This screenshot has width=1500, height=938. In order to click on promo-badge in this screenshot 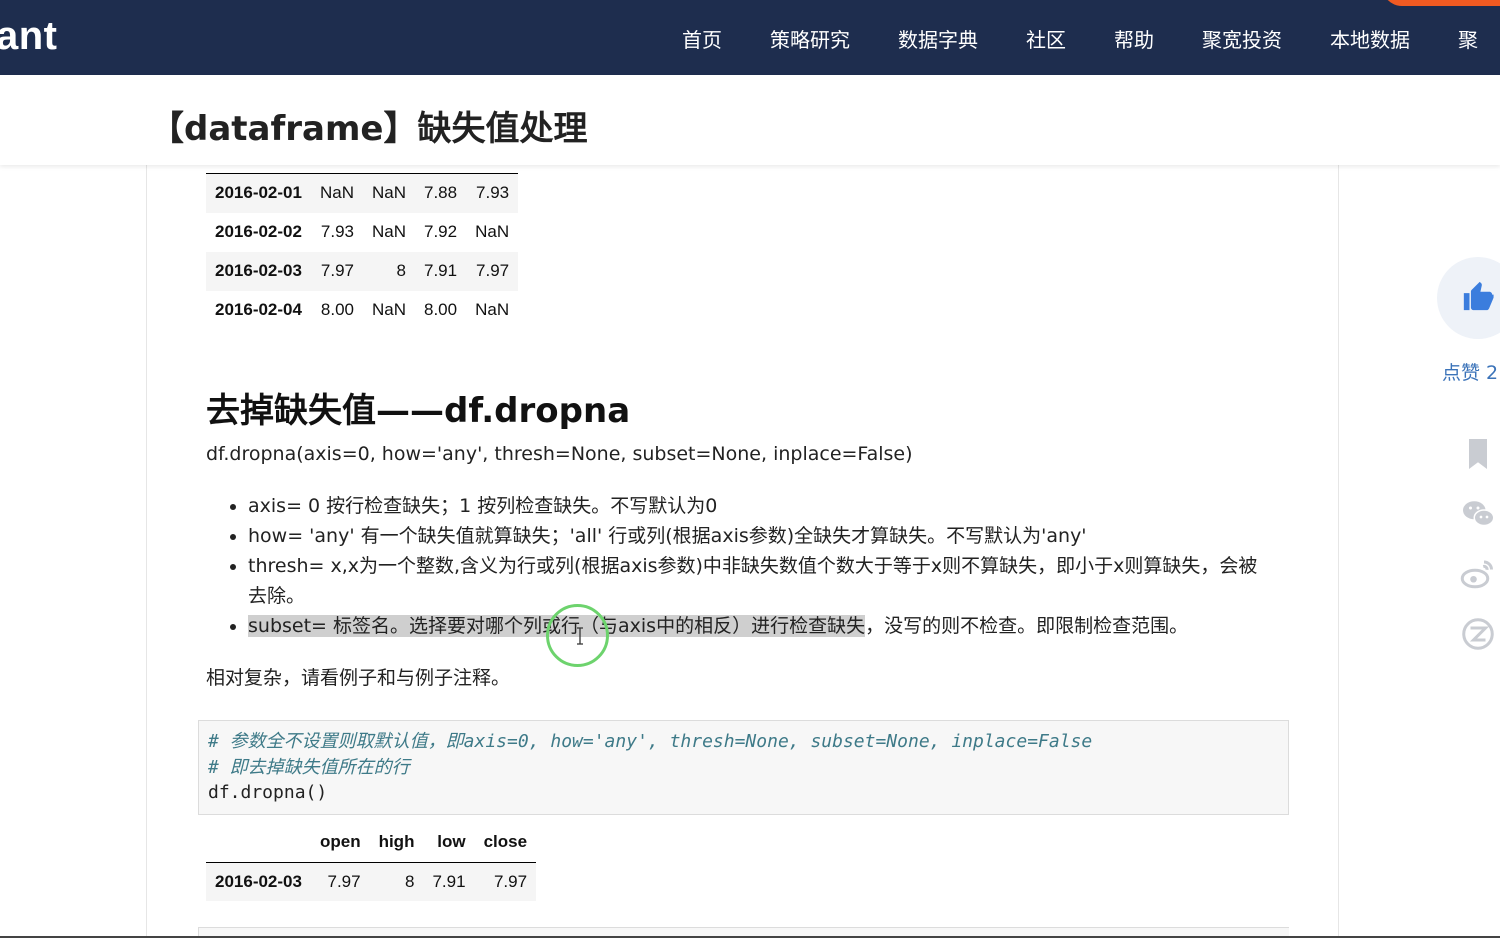, I will do `click(1441, 3)`.